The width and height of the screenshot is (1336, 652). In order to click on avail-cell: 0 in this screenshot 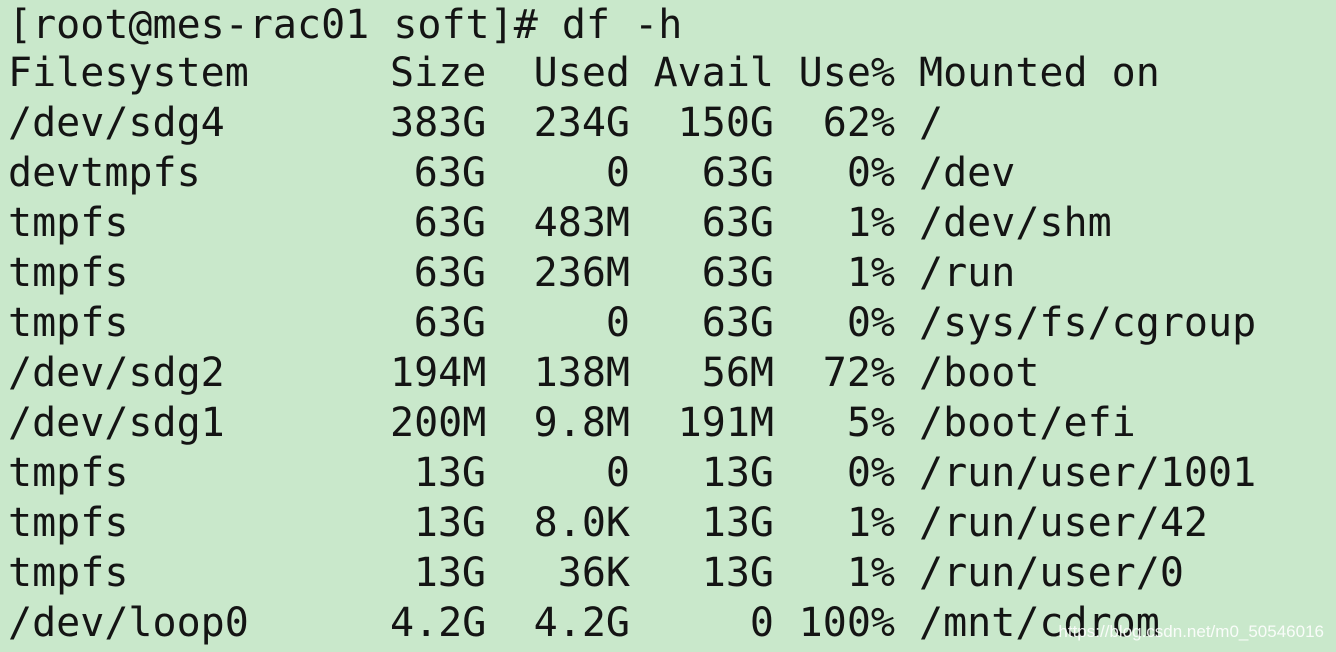, I will do `click(761, 623)`.